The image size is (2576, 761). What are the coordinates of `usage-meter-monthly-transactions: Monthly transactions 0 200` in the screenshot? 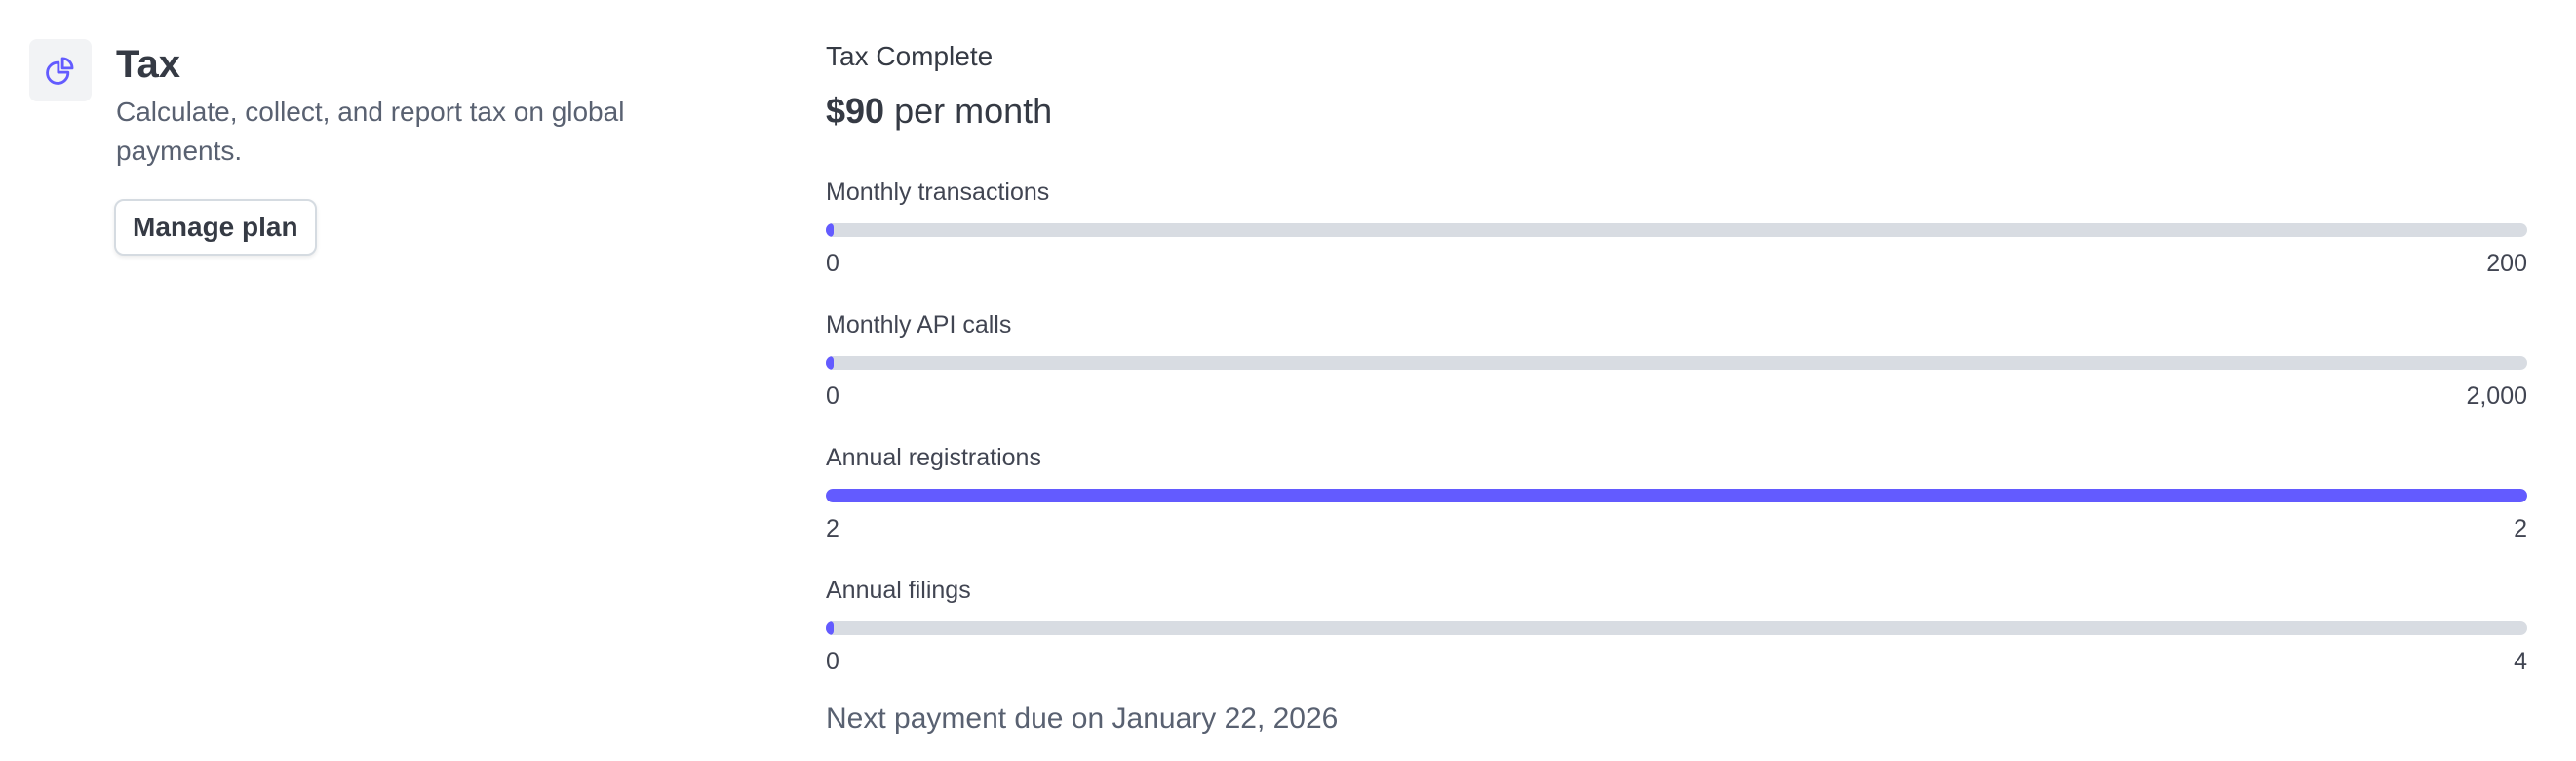 It's located at (1676, 228).